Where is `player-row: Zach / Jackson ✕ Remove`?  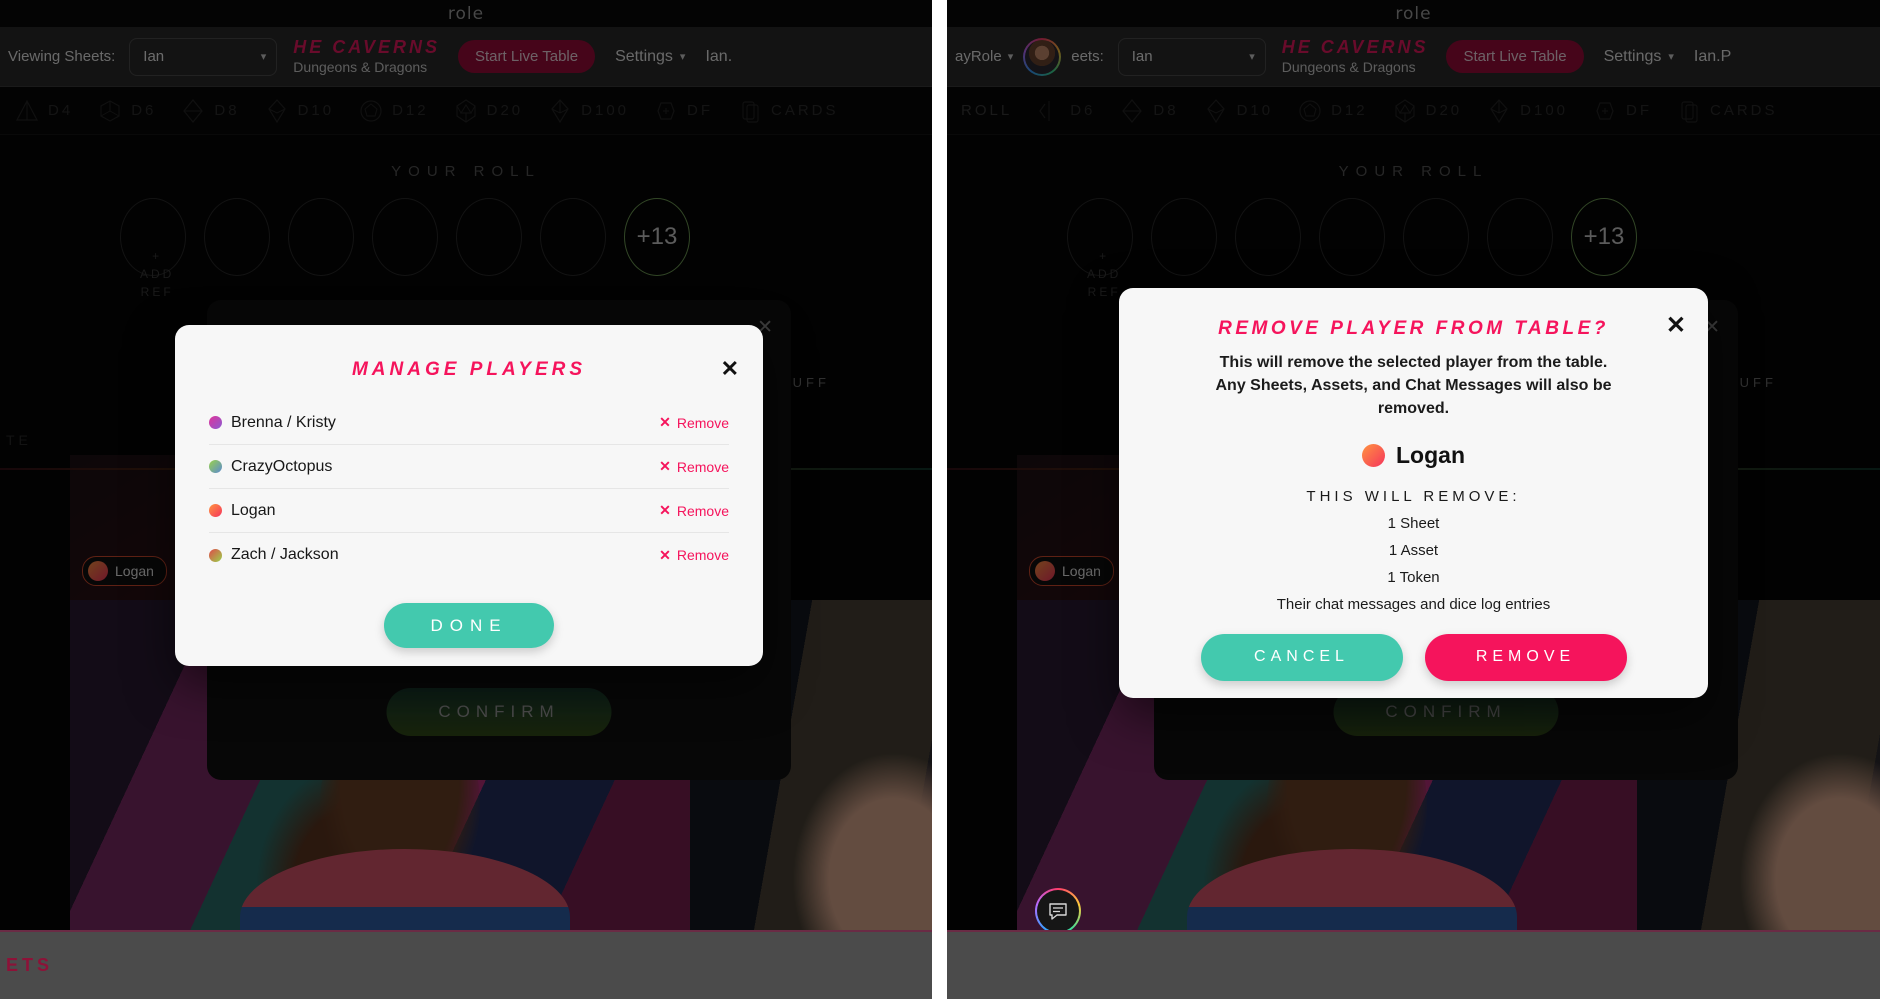
player-row: Zach / Jackson ✕ Remove is located at coordinates (469, 555).